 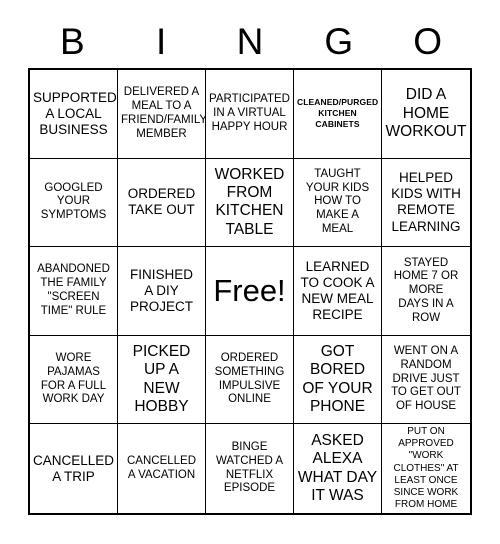 I want to click on bingo-square-label: CANCELLED A TRIP, so click(x=74, y=468).